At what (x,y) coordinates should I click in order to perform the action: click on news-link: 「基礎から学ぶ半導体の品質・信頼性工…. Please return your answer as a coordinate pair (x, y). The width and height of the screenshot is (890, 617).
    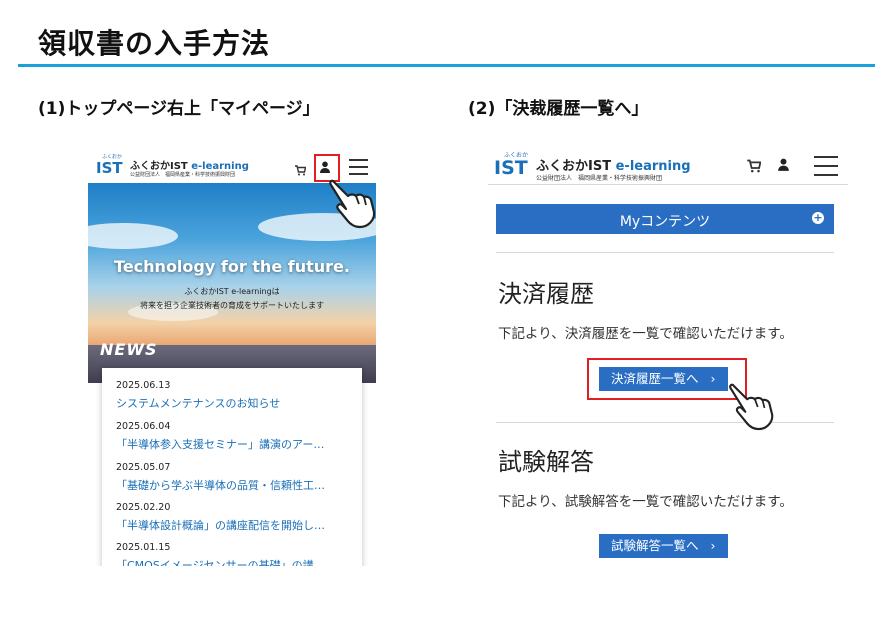
    Looking at the image, I should click on (236, 485).